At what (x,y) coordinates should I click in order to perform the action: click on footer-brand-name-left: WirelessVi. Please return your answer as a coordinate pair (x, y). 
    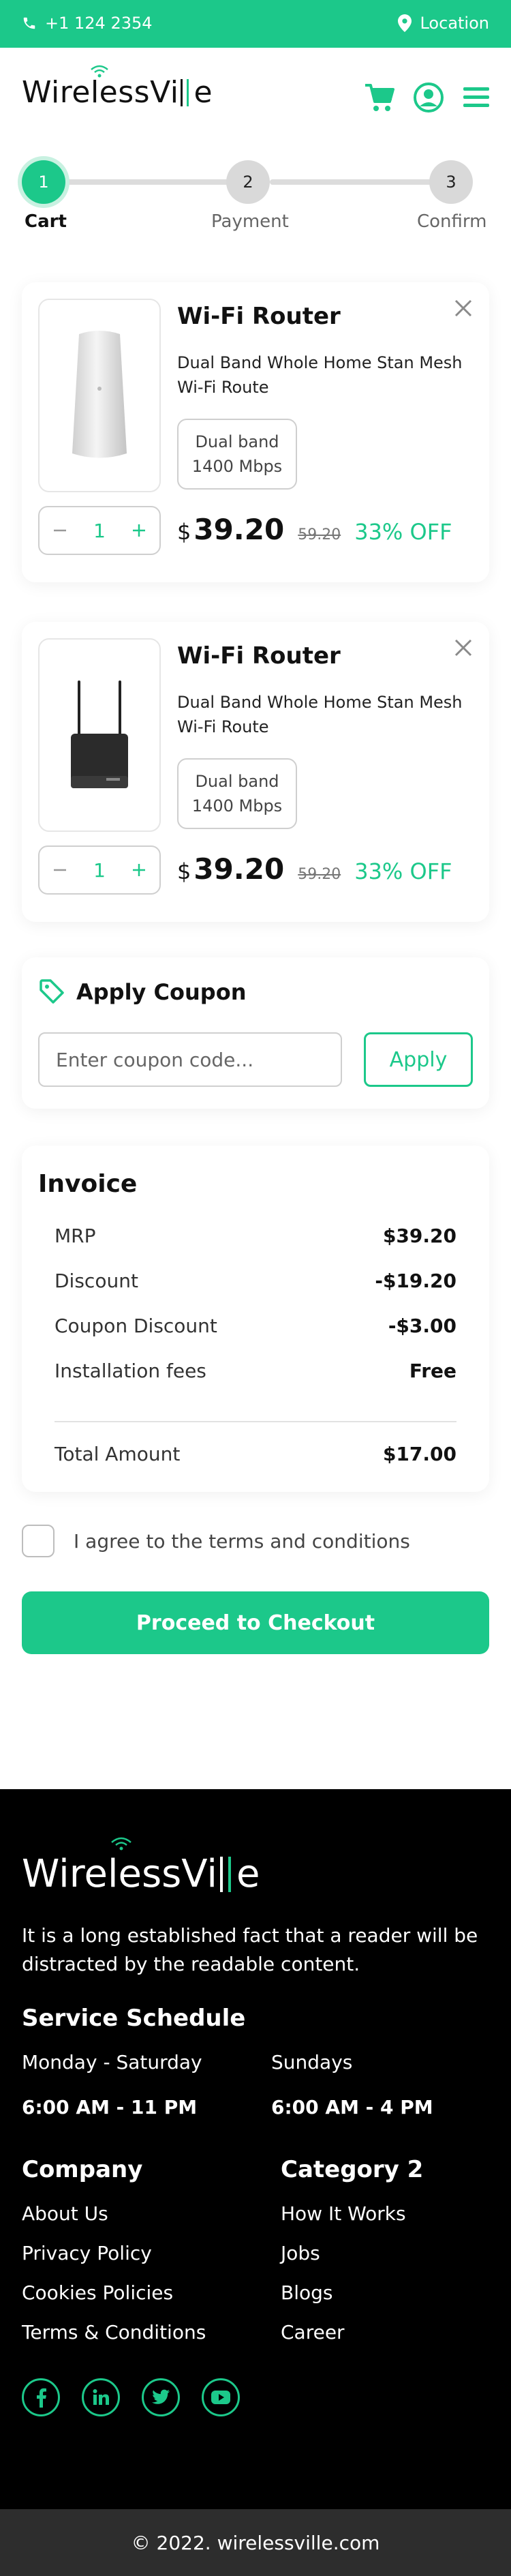
    Looking at the image, I should click on (120, 1874).